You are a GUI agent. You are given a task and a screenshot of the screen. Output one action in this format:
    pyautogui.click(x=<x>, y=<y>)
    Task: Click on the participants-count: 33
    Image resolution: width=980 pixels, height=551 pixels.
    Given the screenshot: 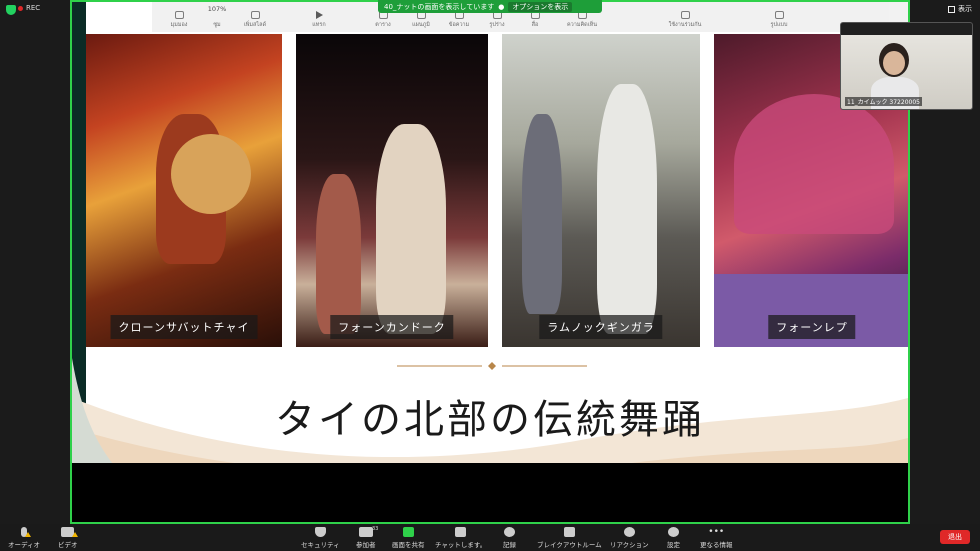 What is the action you would take?
    pyautogui.click(x=375, y=529)
    